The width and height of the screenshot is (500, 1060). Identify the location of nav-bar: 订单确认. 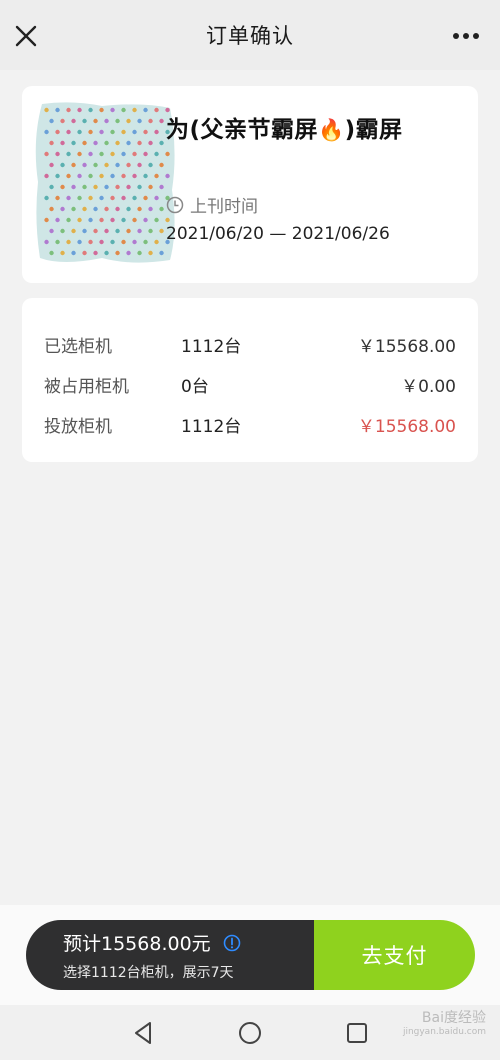
(250, 35).